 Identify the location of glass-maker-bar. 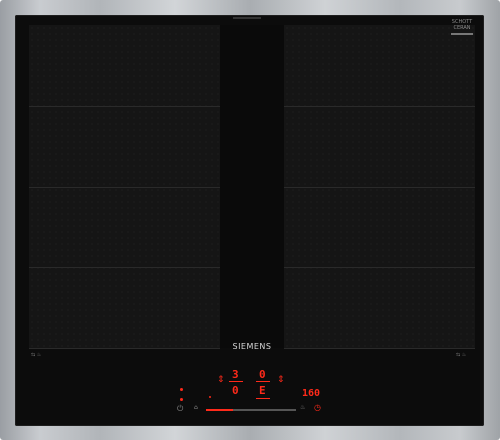
(462, 34).